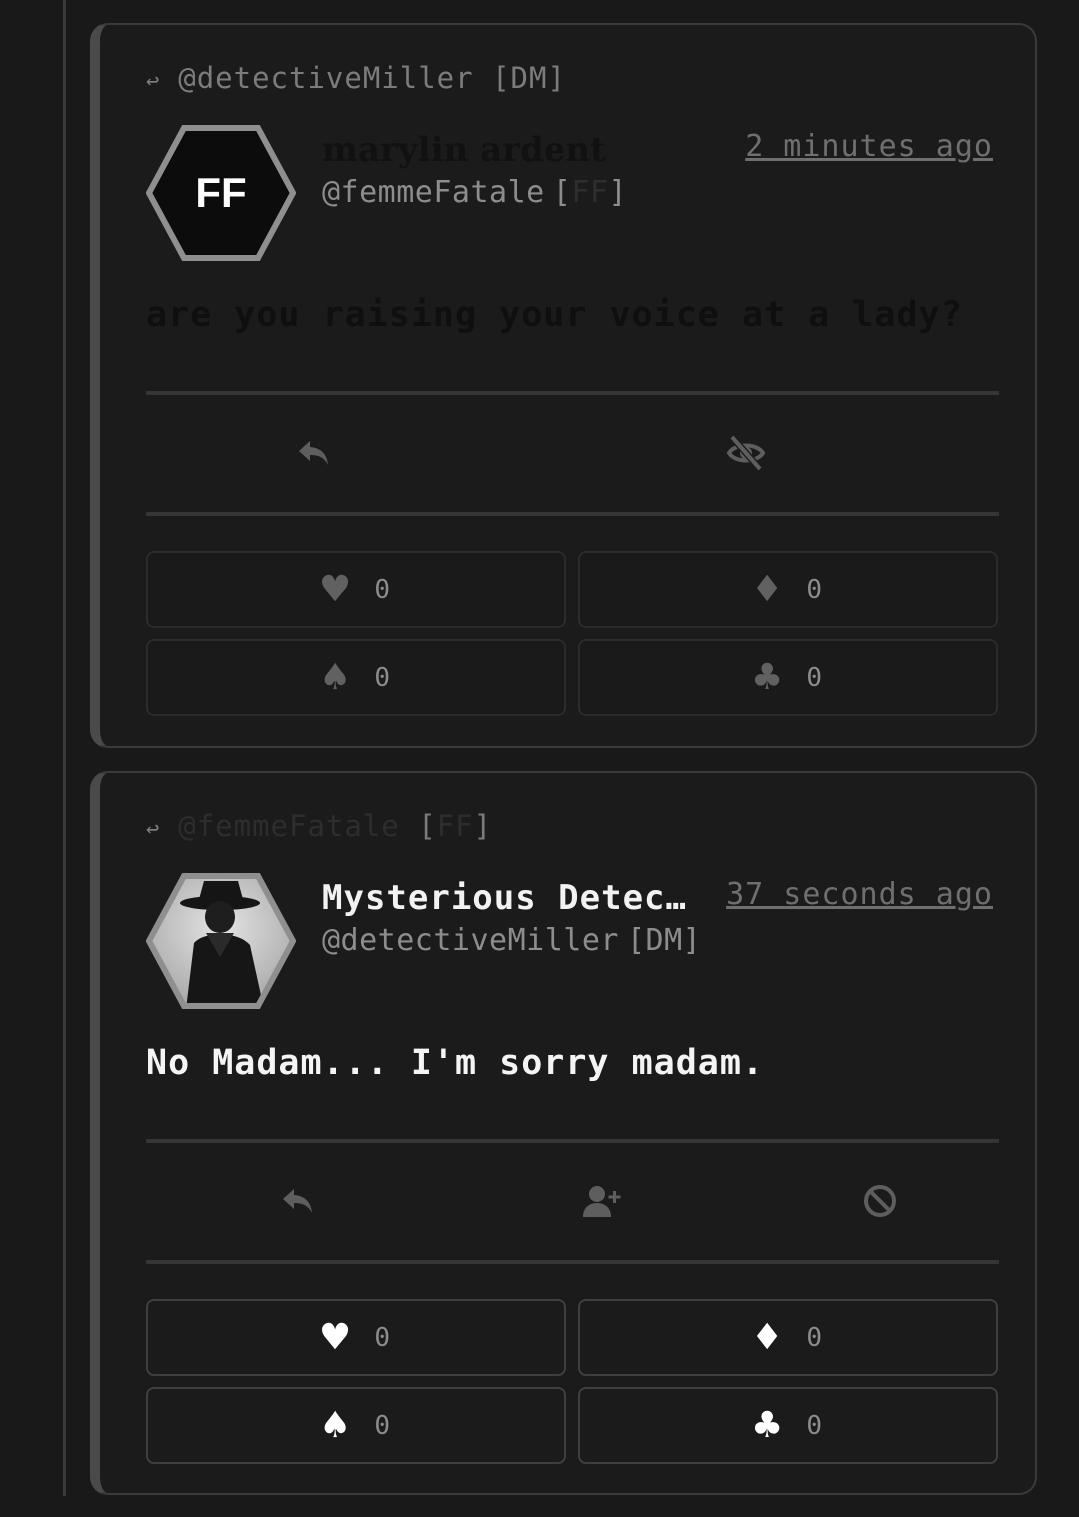 The height and width of the screenshot is (1517, 1079). What do you see at coordinates (464, 150) in the screenshot?
I see `display-name: marylin ardent` at bounding box center [464, 150].